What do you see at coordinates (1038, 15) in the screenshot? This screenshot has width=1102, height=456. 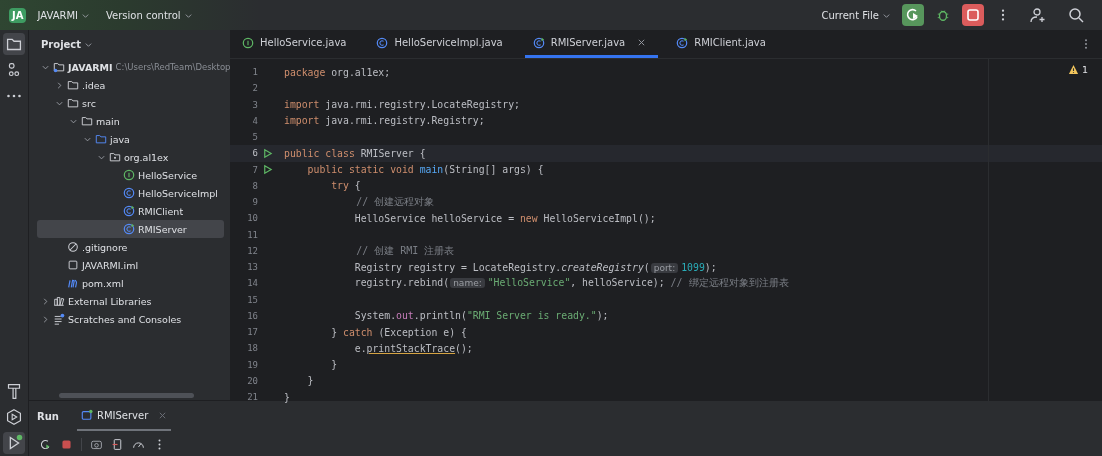 I see `add-user-icon` at bounding box center [1038, 15].